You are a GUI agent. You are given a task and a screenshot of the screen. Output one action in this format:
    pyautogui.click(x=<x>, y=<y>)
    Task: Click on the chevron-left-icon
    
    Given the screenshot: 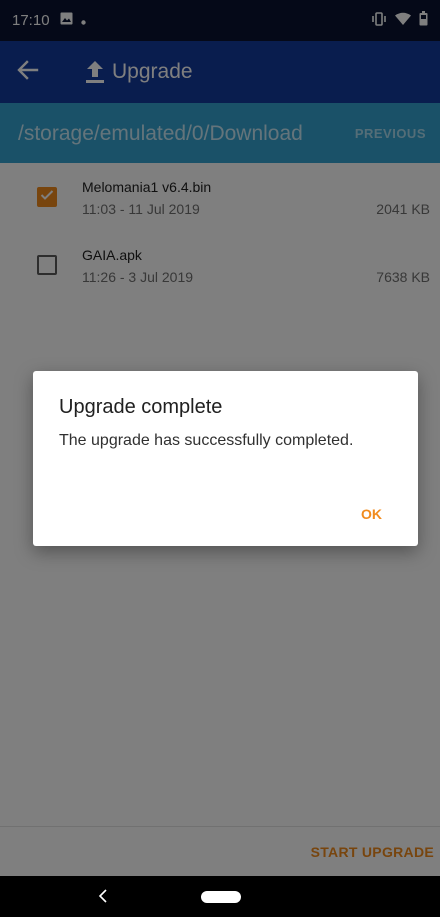 What is the action you would take?
    pyautogui.click(x=103, y=898)
    